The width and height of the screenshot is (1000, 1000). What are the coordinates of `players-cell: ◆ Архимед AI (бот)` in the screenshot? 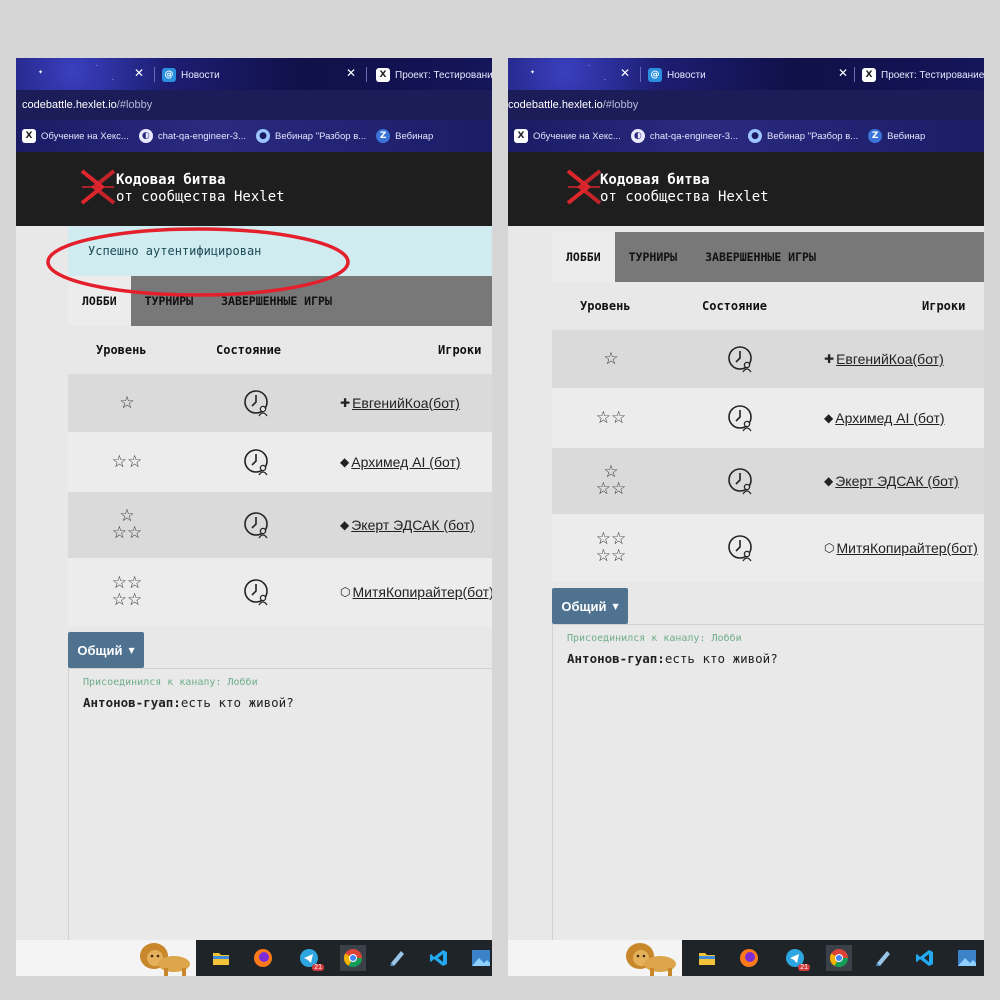 It's located at (416, 462).